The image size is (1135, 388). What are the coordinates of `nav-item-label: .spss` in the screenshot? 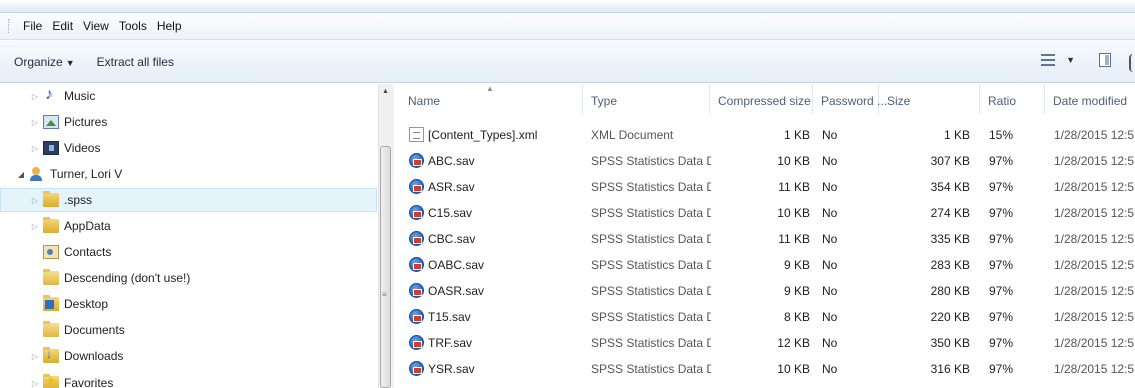 It's located at (78, 200).